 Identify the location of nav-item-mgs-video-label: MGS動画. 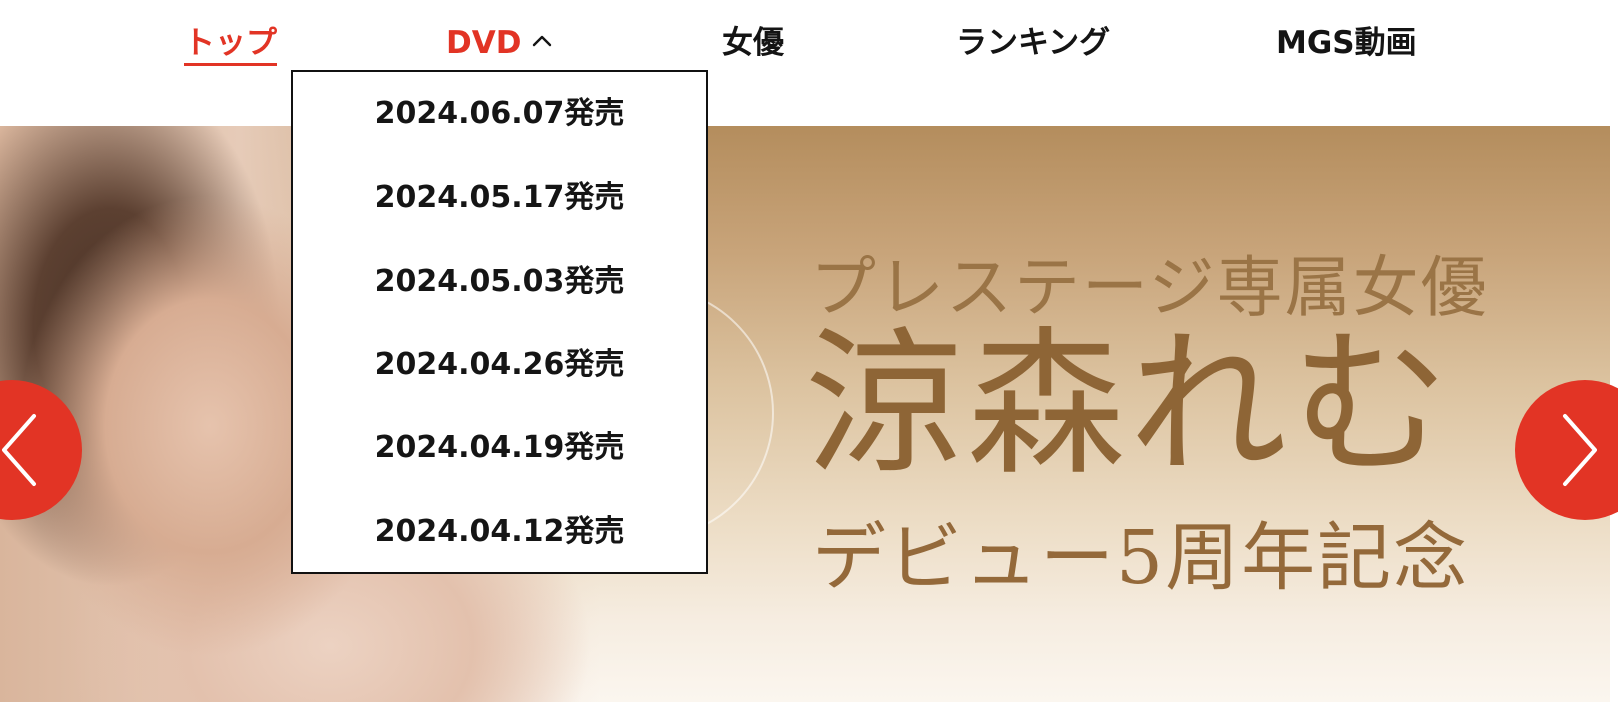
(1346, 43).